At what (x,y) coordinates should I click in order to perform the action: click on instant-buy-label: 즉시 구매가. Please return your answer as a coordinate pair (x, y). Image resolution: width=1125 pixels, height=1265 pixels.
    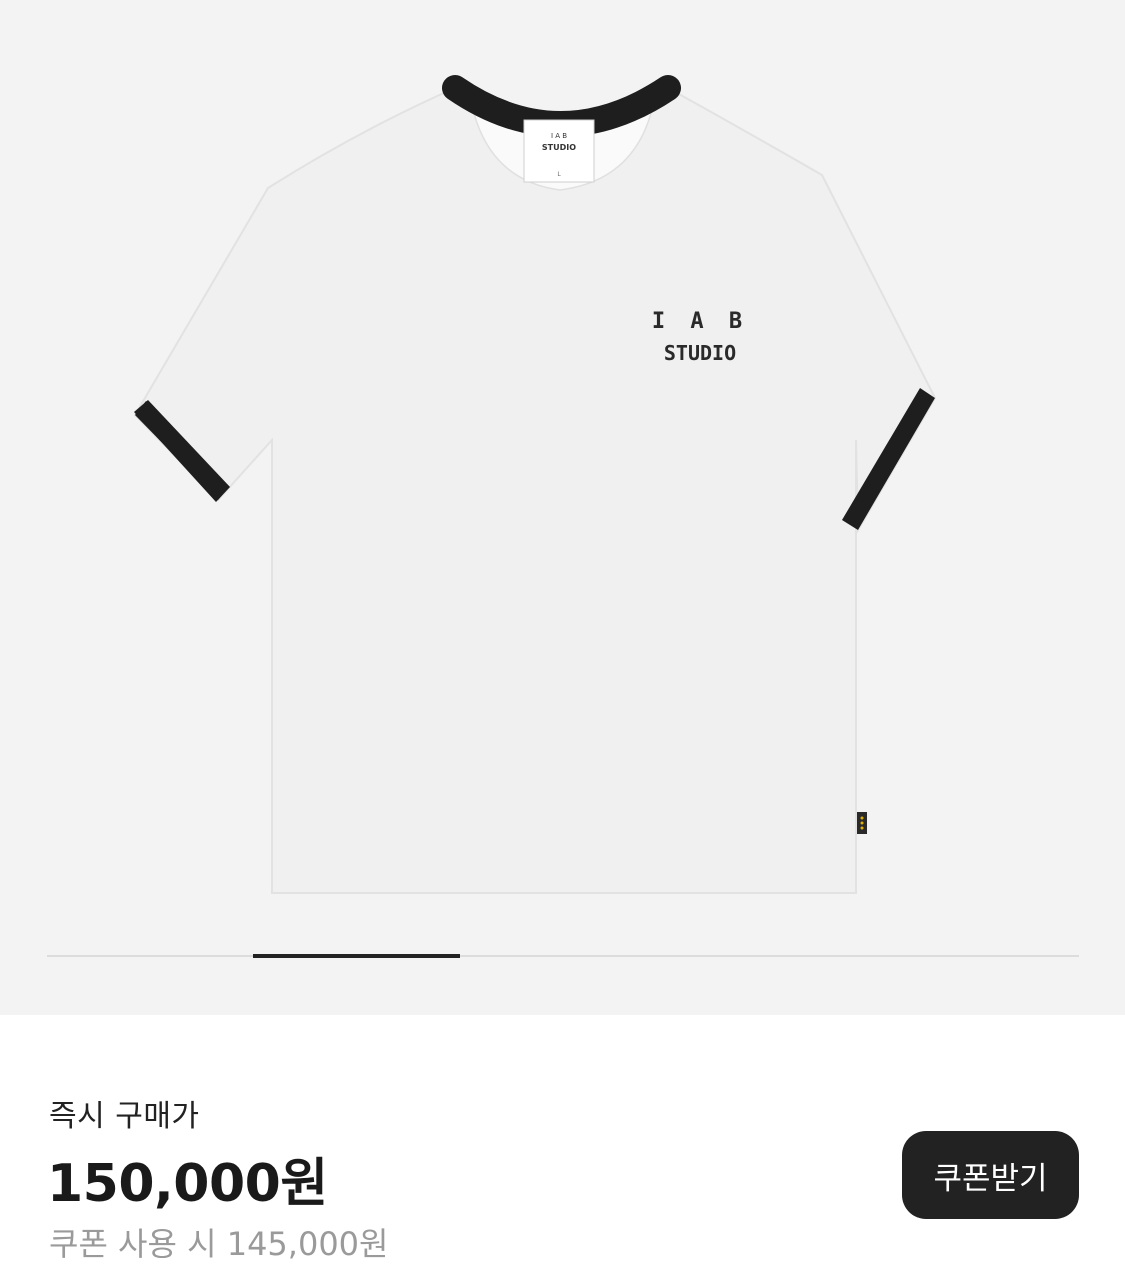
    Looking at the image, I should click on (124, 1116).